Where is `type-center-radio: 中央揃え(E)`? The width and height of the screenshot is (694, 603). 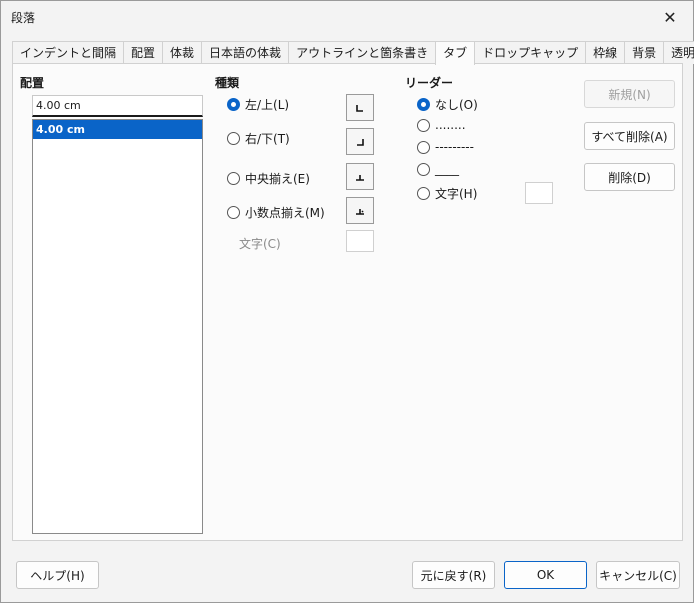 type-center-radio: 中央揃え(E) is located at coordinates (268, 178).